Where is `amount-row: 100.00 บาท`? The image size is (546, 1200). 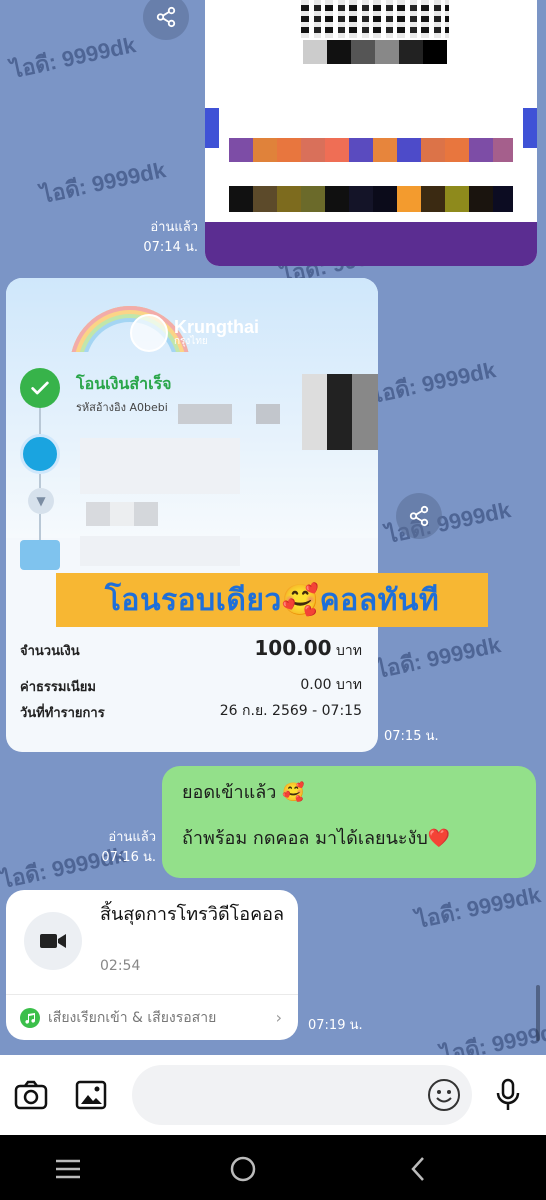 amount-row: 100.00 บาท is located at coordinates (308, 649).